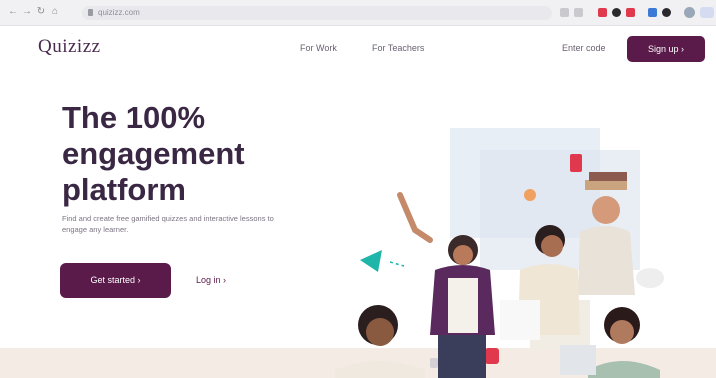 The image size is (716, 378). Describe the element at coordinates (492, 356) in the screenshot. I see `badge-icon` at that location.